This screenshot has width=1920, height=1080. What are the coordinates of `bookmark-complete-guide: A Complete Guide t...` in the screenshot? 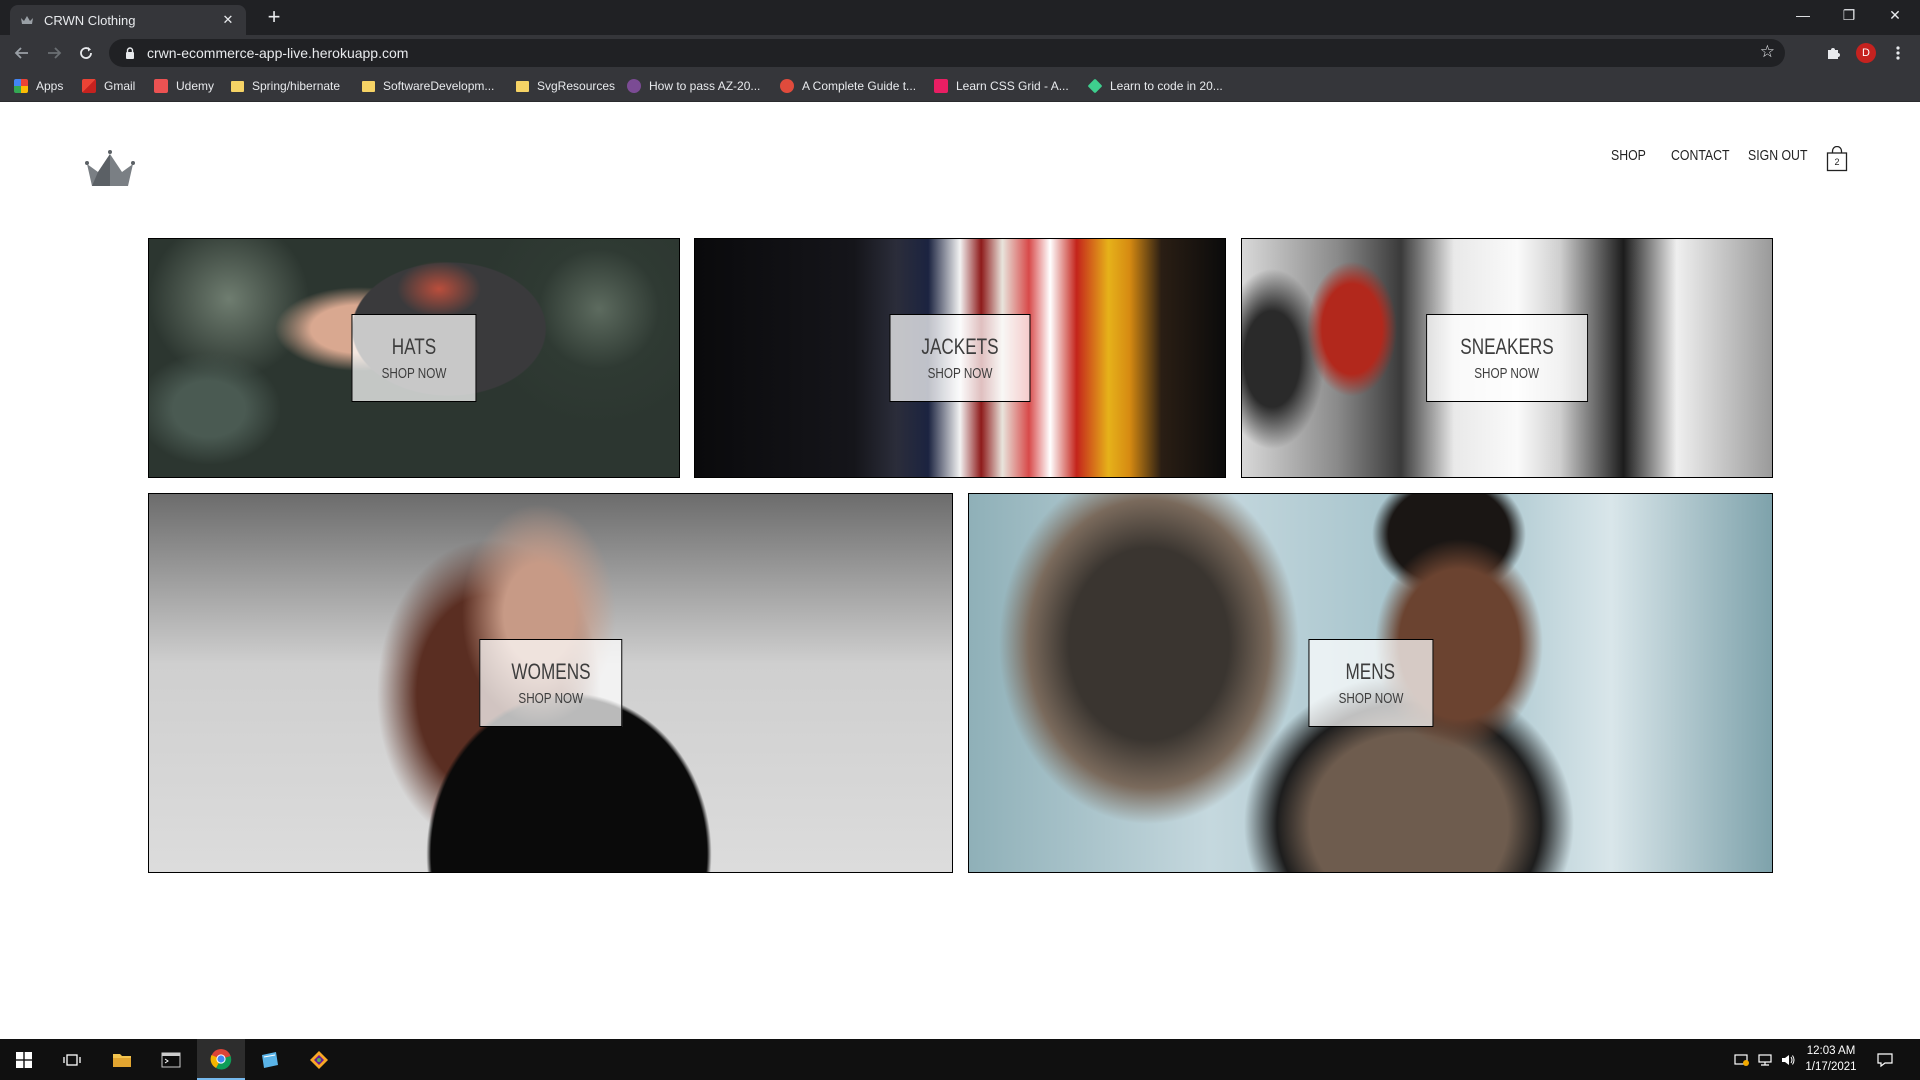 It's located at (848, 86).